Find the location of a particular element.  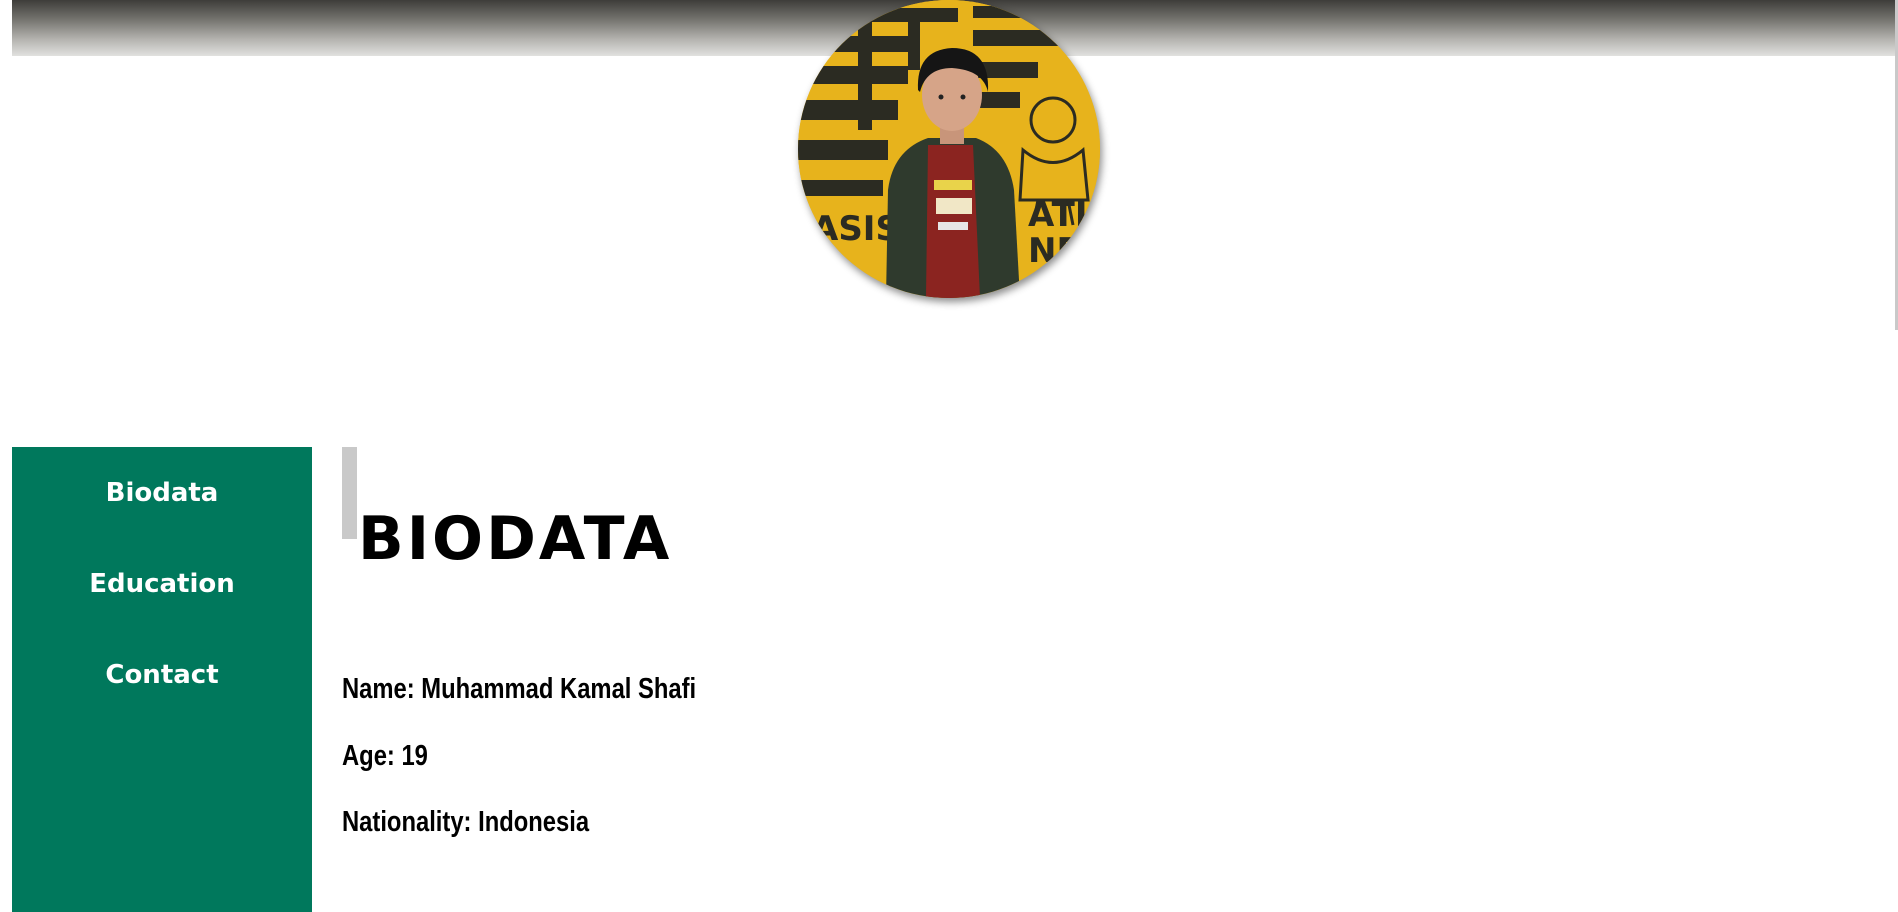

svg-text: T is located at coordinates (830, 269).